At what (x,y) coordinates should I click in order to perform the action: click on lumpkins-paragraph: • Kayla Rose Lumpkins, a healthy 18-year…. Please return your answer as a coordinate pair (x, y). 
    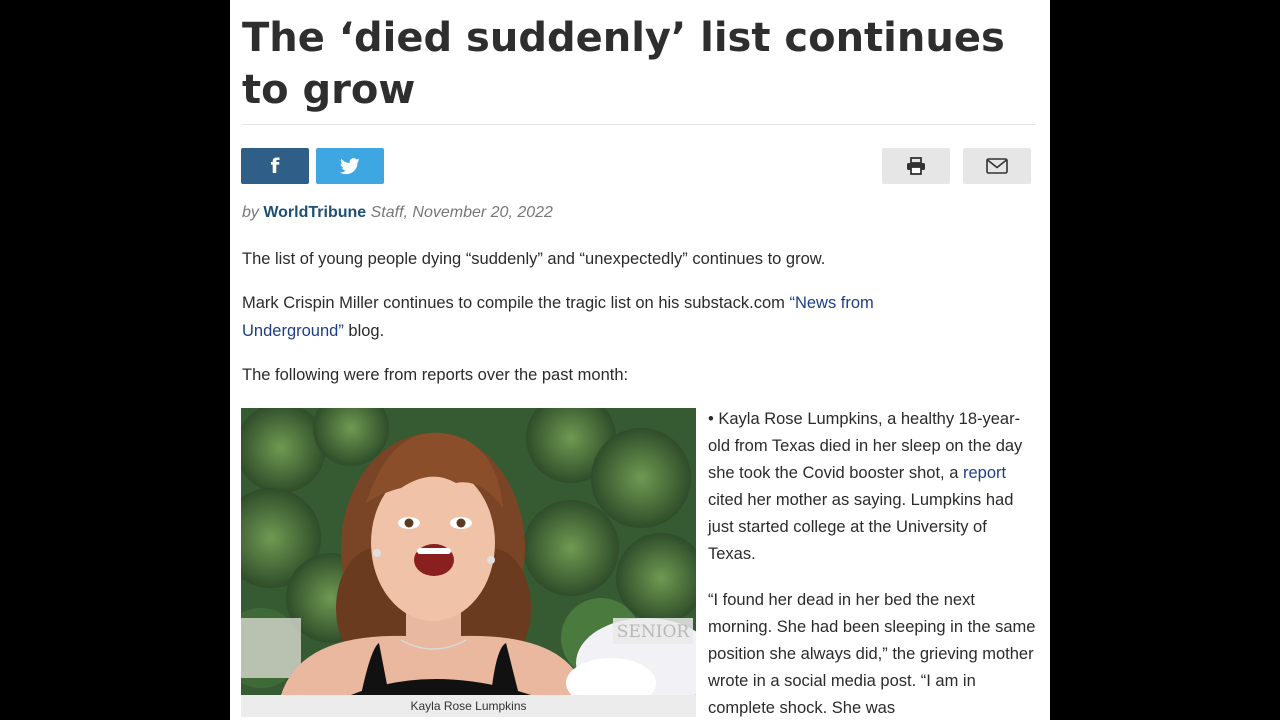
    Looking at the image, I should click on (873, 487).